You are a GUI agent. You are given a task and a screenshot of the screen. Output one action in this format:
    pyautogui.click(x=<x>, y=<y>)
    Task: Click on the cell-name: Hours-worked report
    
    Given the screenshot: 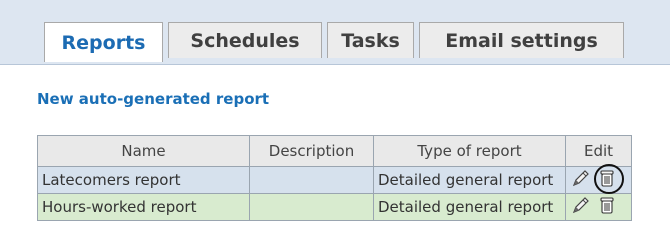 What is the action you would take?
    pyautogui.click(x=143, y=207)
    